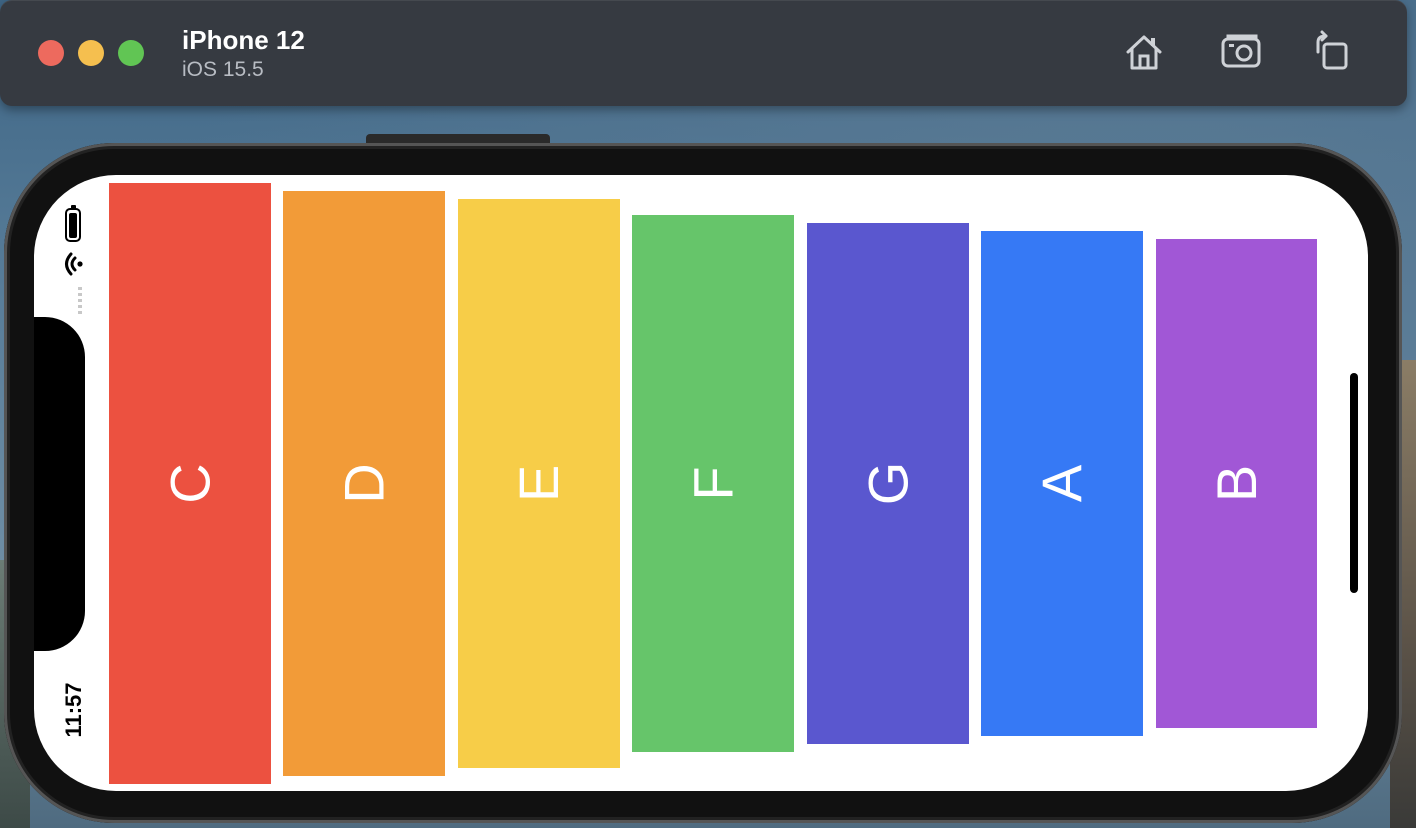  I want to click on key-e: E, so click(539, 483).